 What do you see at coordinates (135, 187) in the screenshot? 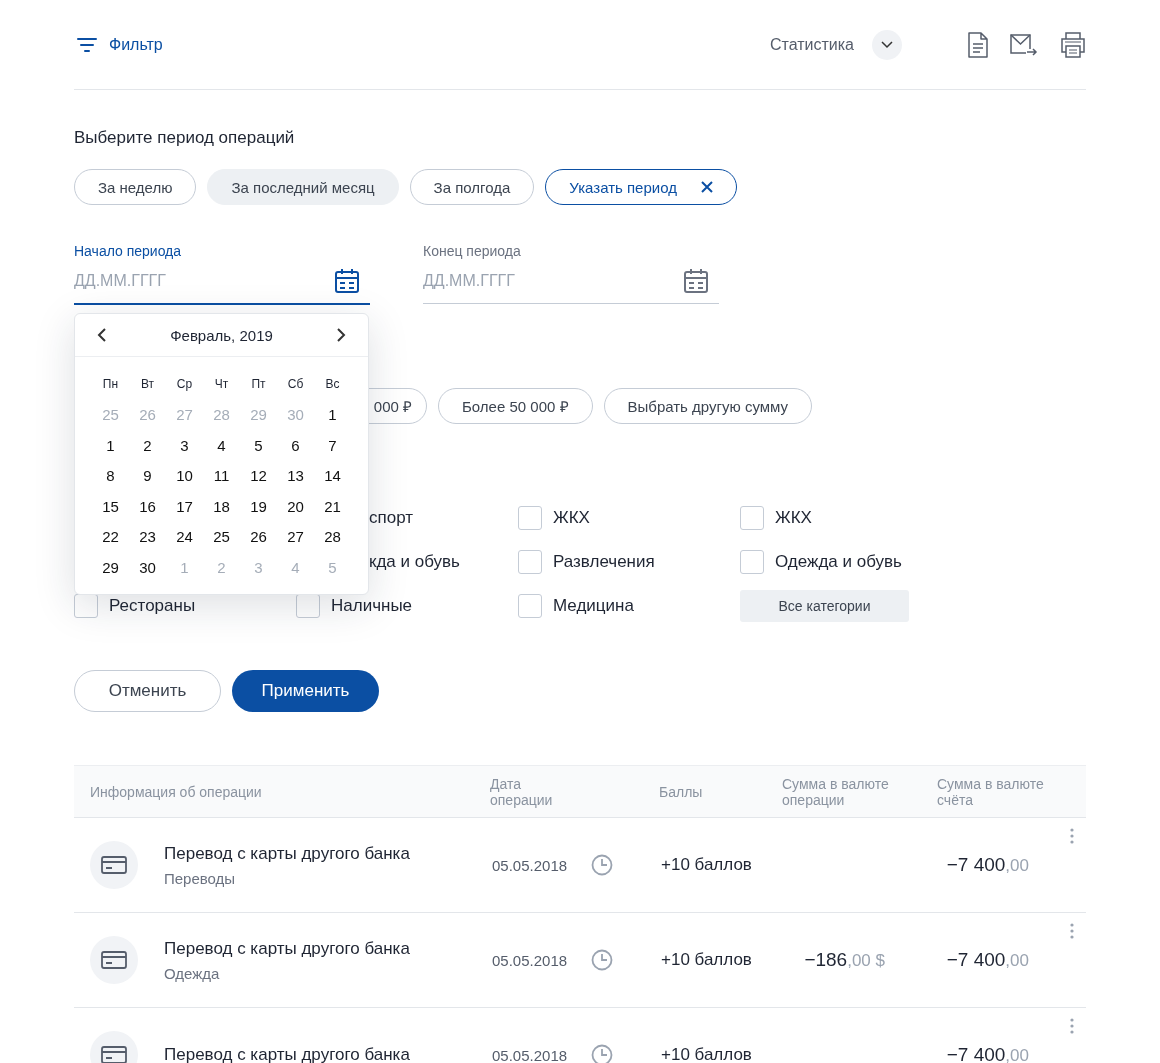
I see `period-chip: За неделю` at bounding box center [135, 187].